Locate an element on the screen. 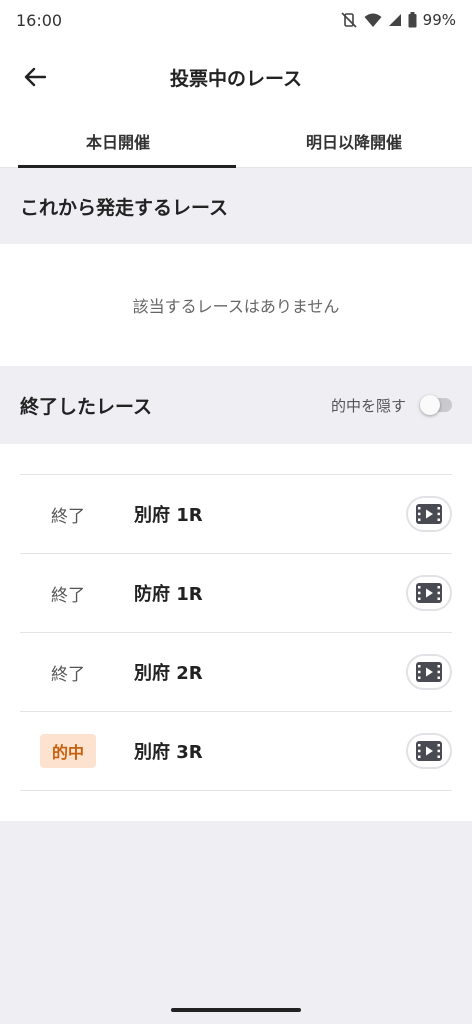 Image resolution: width=472 pixels, height=1024 pixels. toggle-knob is located at coordinates (430, 405).